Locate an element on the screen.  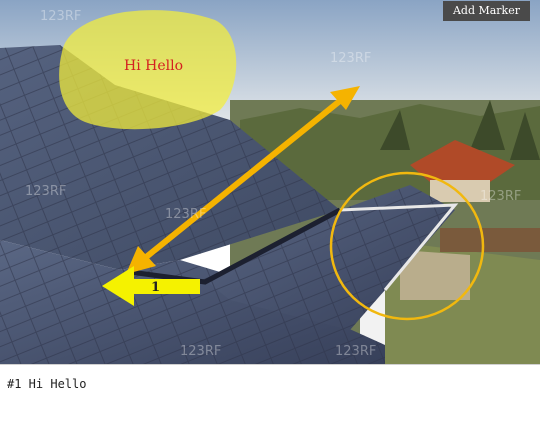
note-entry: #1 Hi Hello is located at coordinates (47, 384).